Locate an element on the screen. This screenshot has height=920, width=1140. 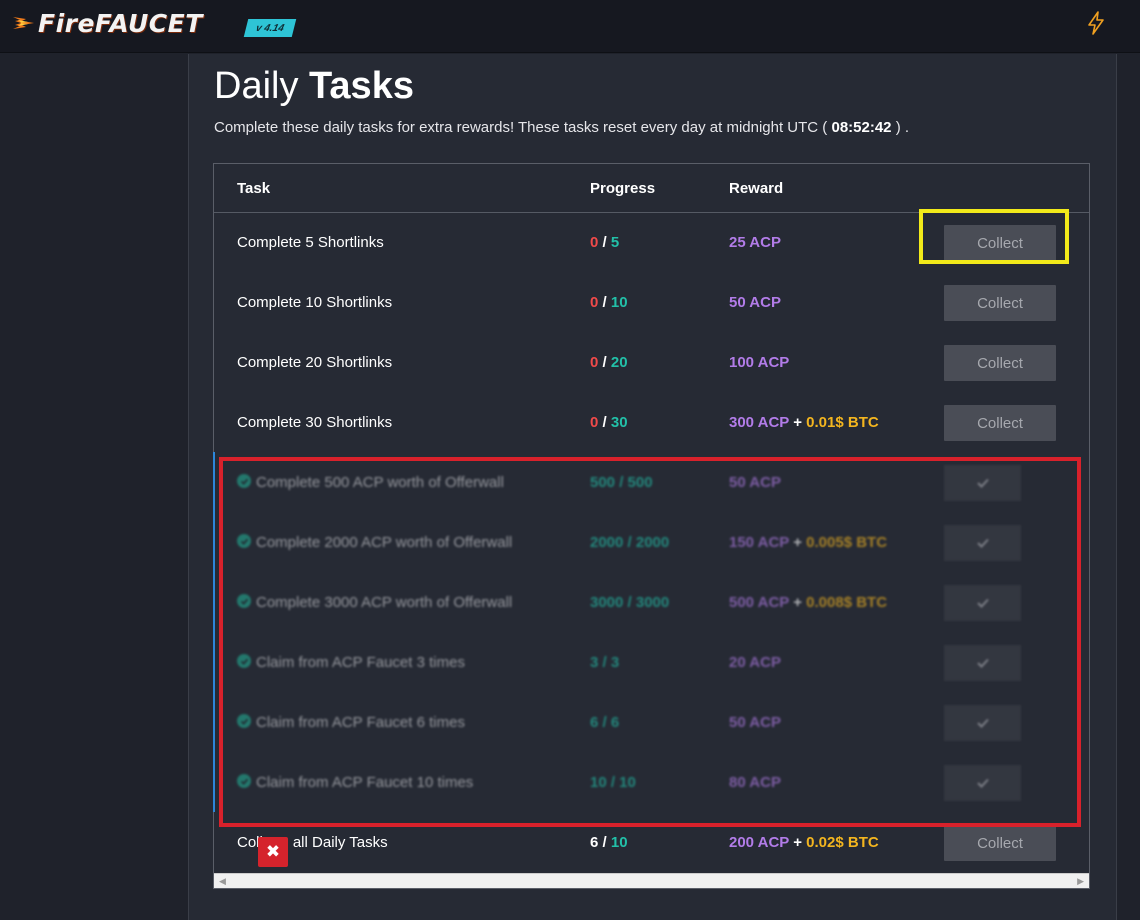
top-navbar: FireFAUCET v 4.14 is located at coordinates (570, 26).